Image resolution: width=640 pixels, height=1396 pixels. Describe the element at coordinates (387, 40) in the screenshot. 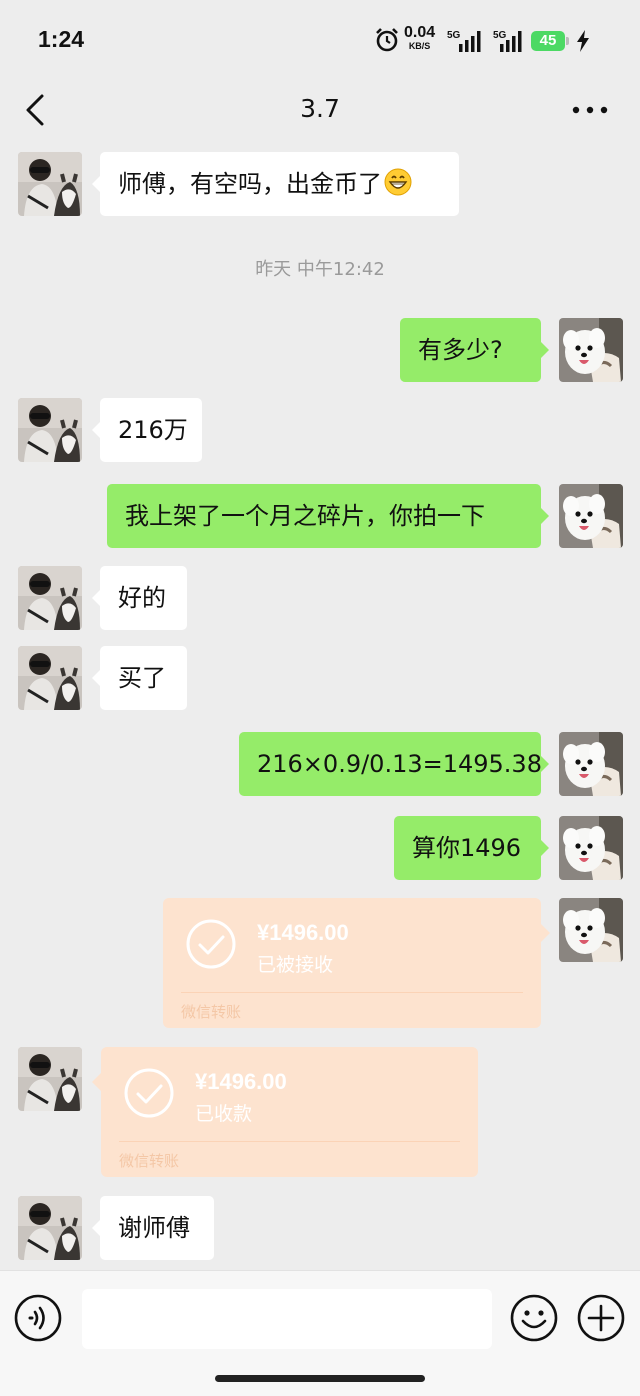

I see `alarm-icon` at that location.